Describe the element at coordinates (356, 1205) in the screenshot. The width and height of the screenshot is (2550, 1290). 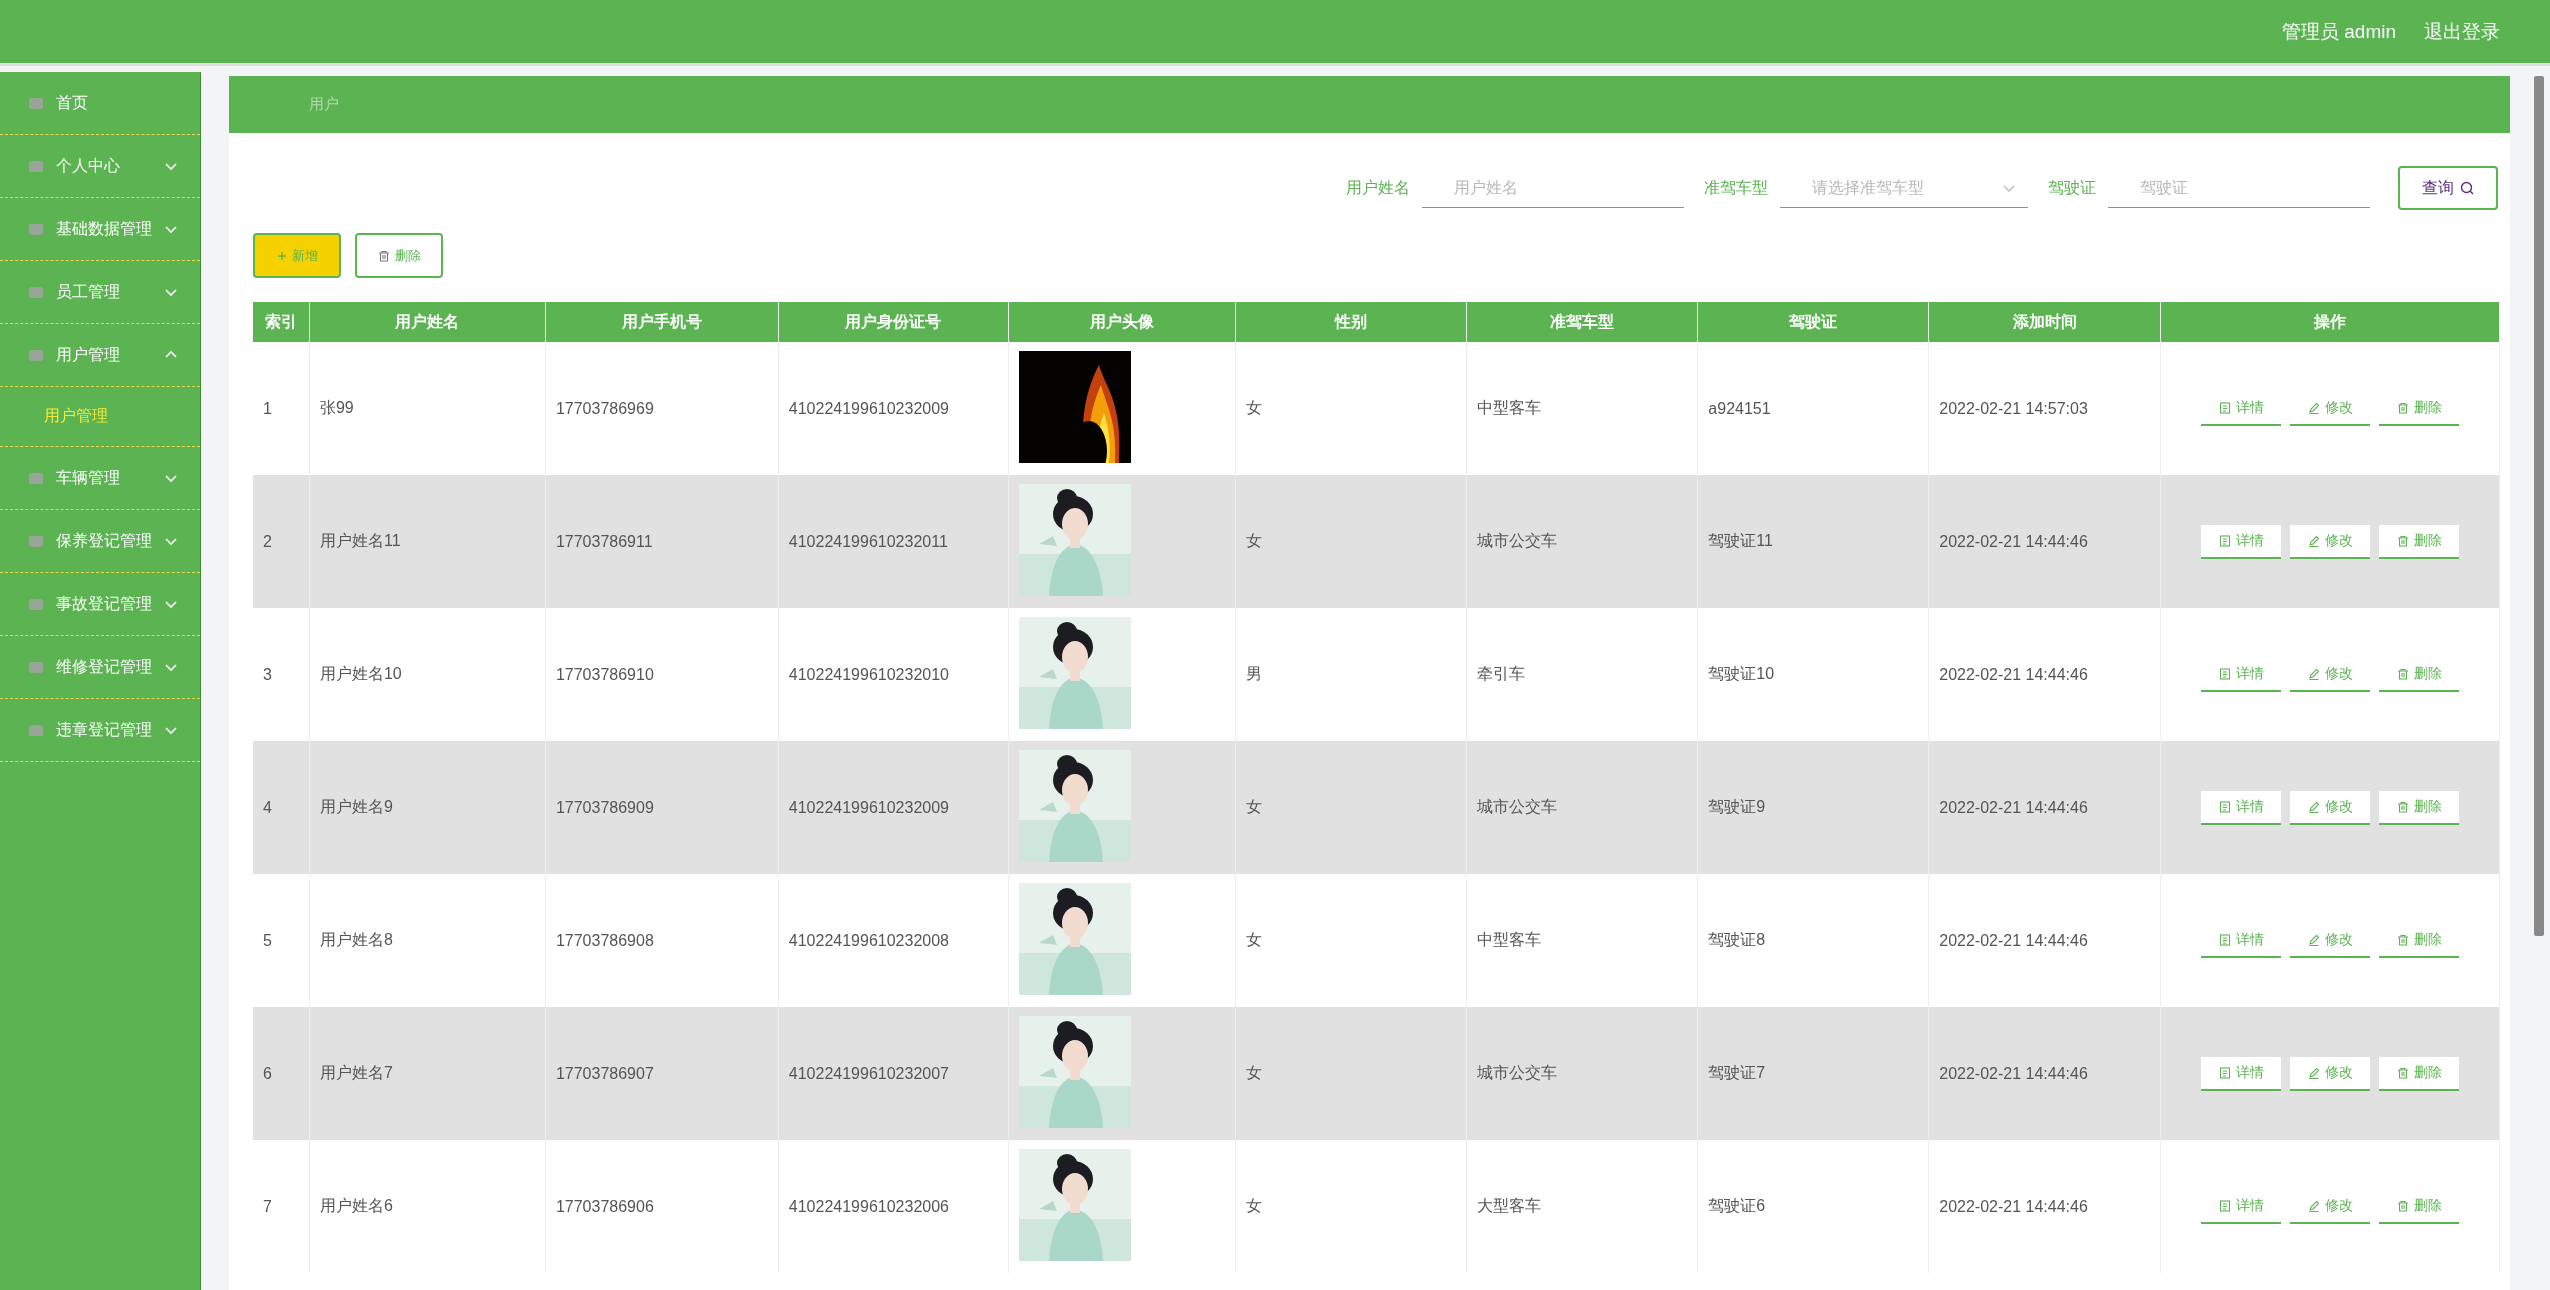
I see `user-name: 用户姓名6` at that location.